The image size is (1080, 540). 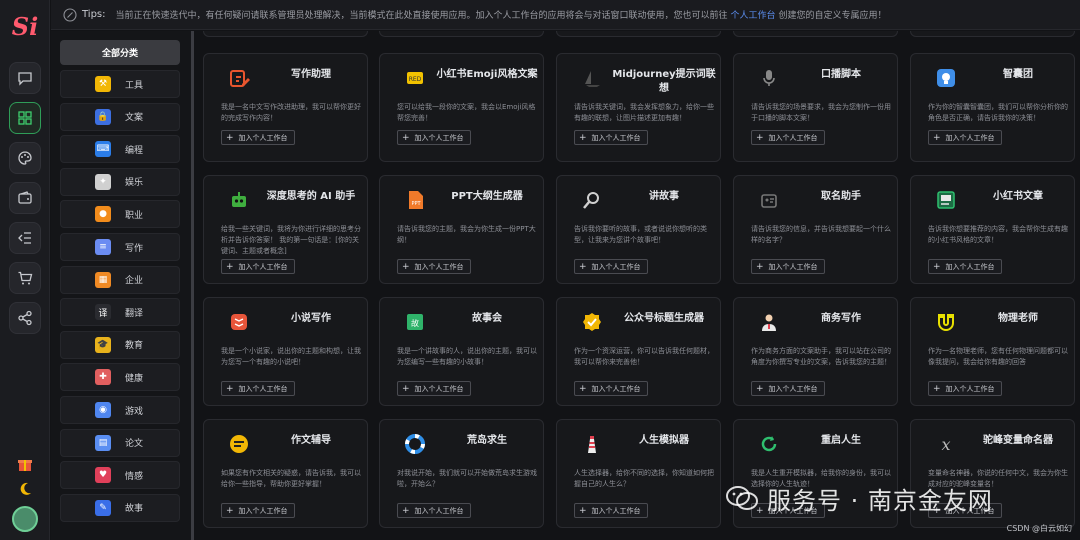 What do you see at coordinates (120, 116) in the screenshot?
I see `category-item: 🔒 文案` at bounding box center [120, 116].